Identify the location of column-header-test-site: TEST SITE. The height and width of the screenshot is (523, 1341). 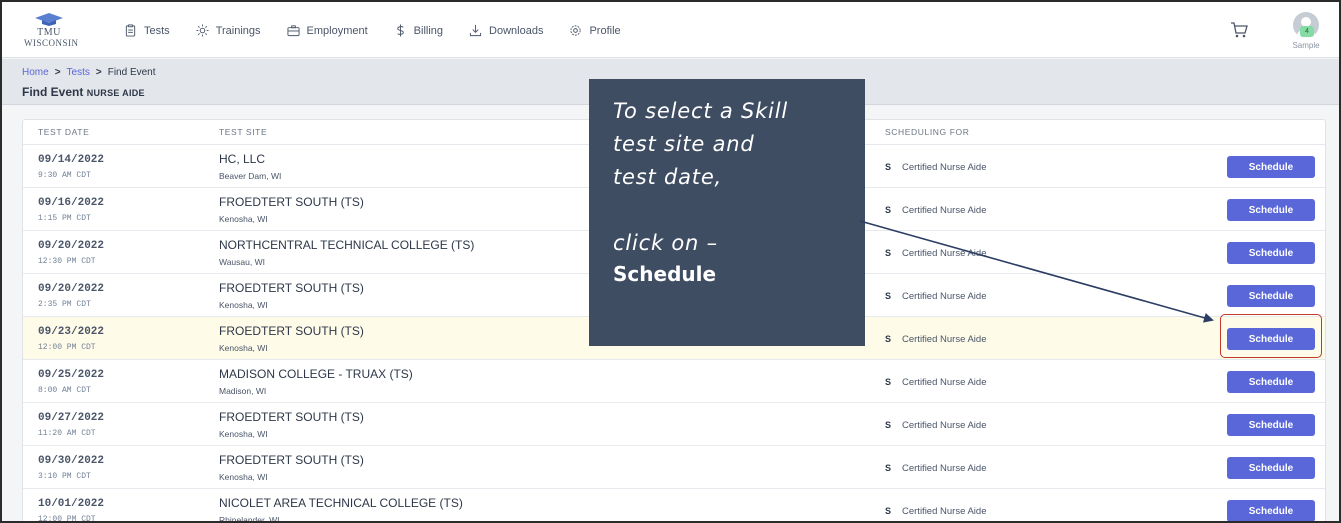
(243, 132).